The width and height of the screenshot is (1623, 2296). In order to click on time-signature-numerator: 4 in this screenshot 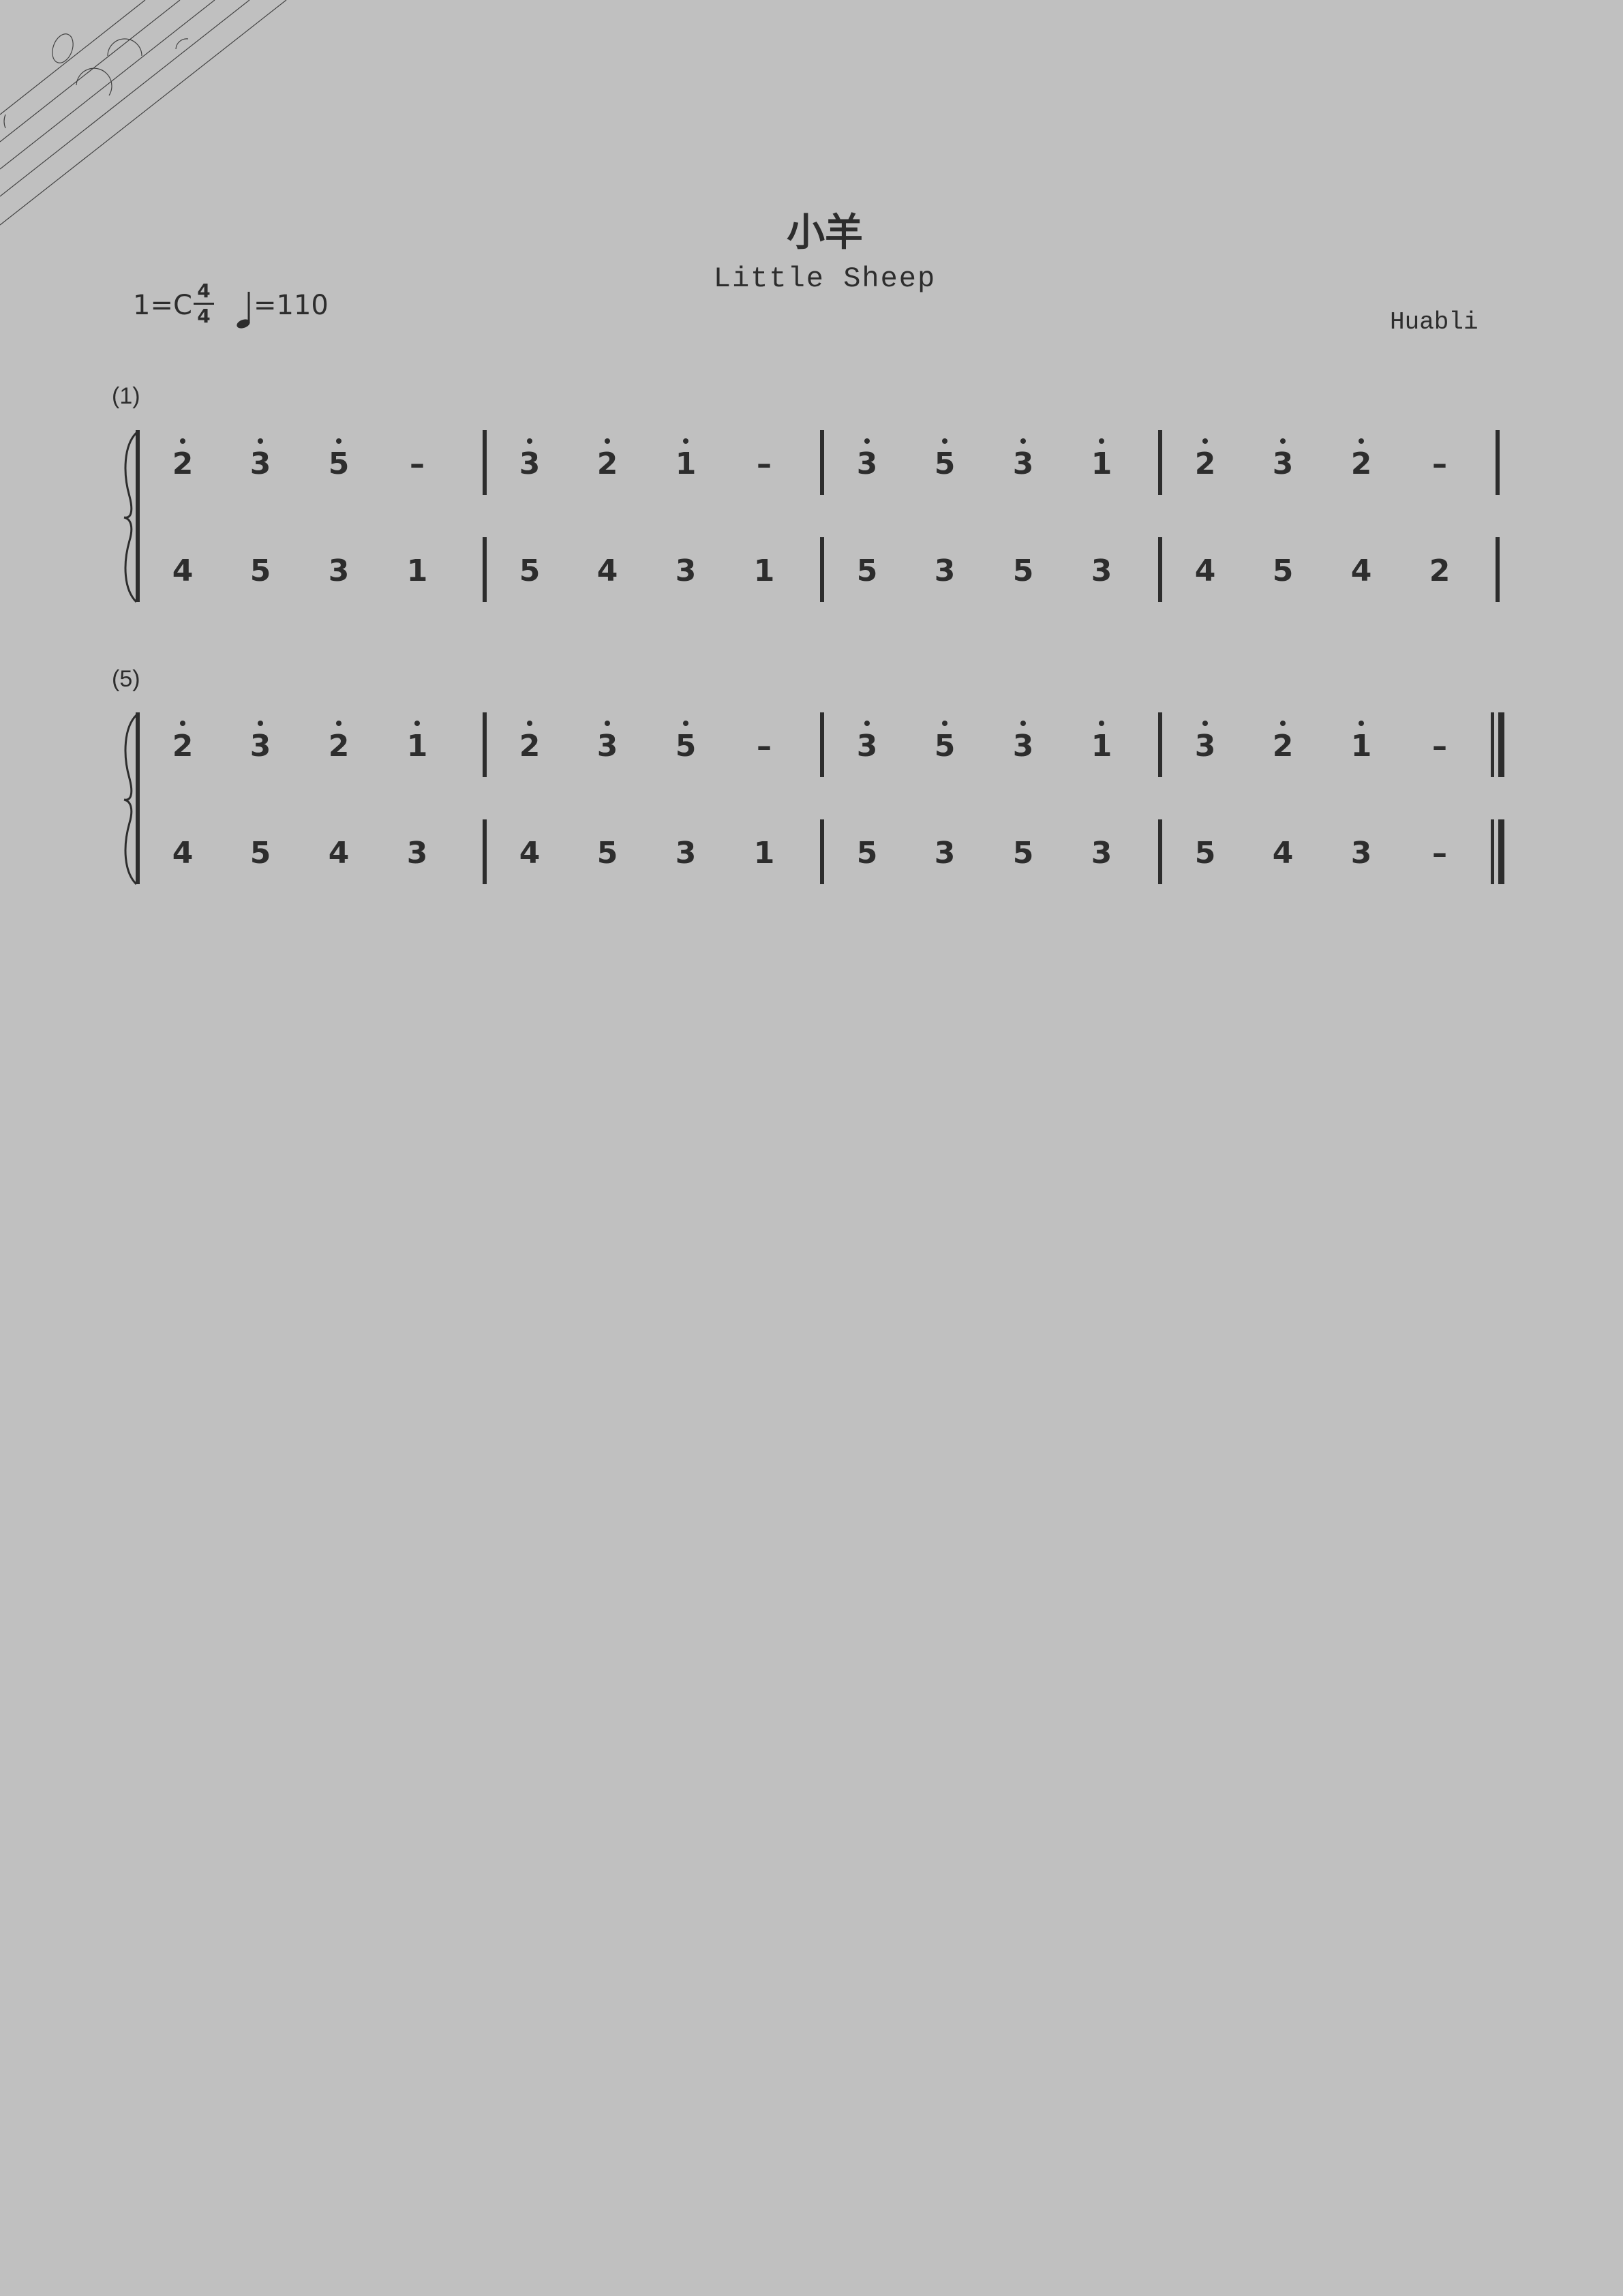, I will do `click(204, 291)`.